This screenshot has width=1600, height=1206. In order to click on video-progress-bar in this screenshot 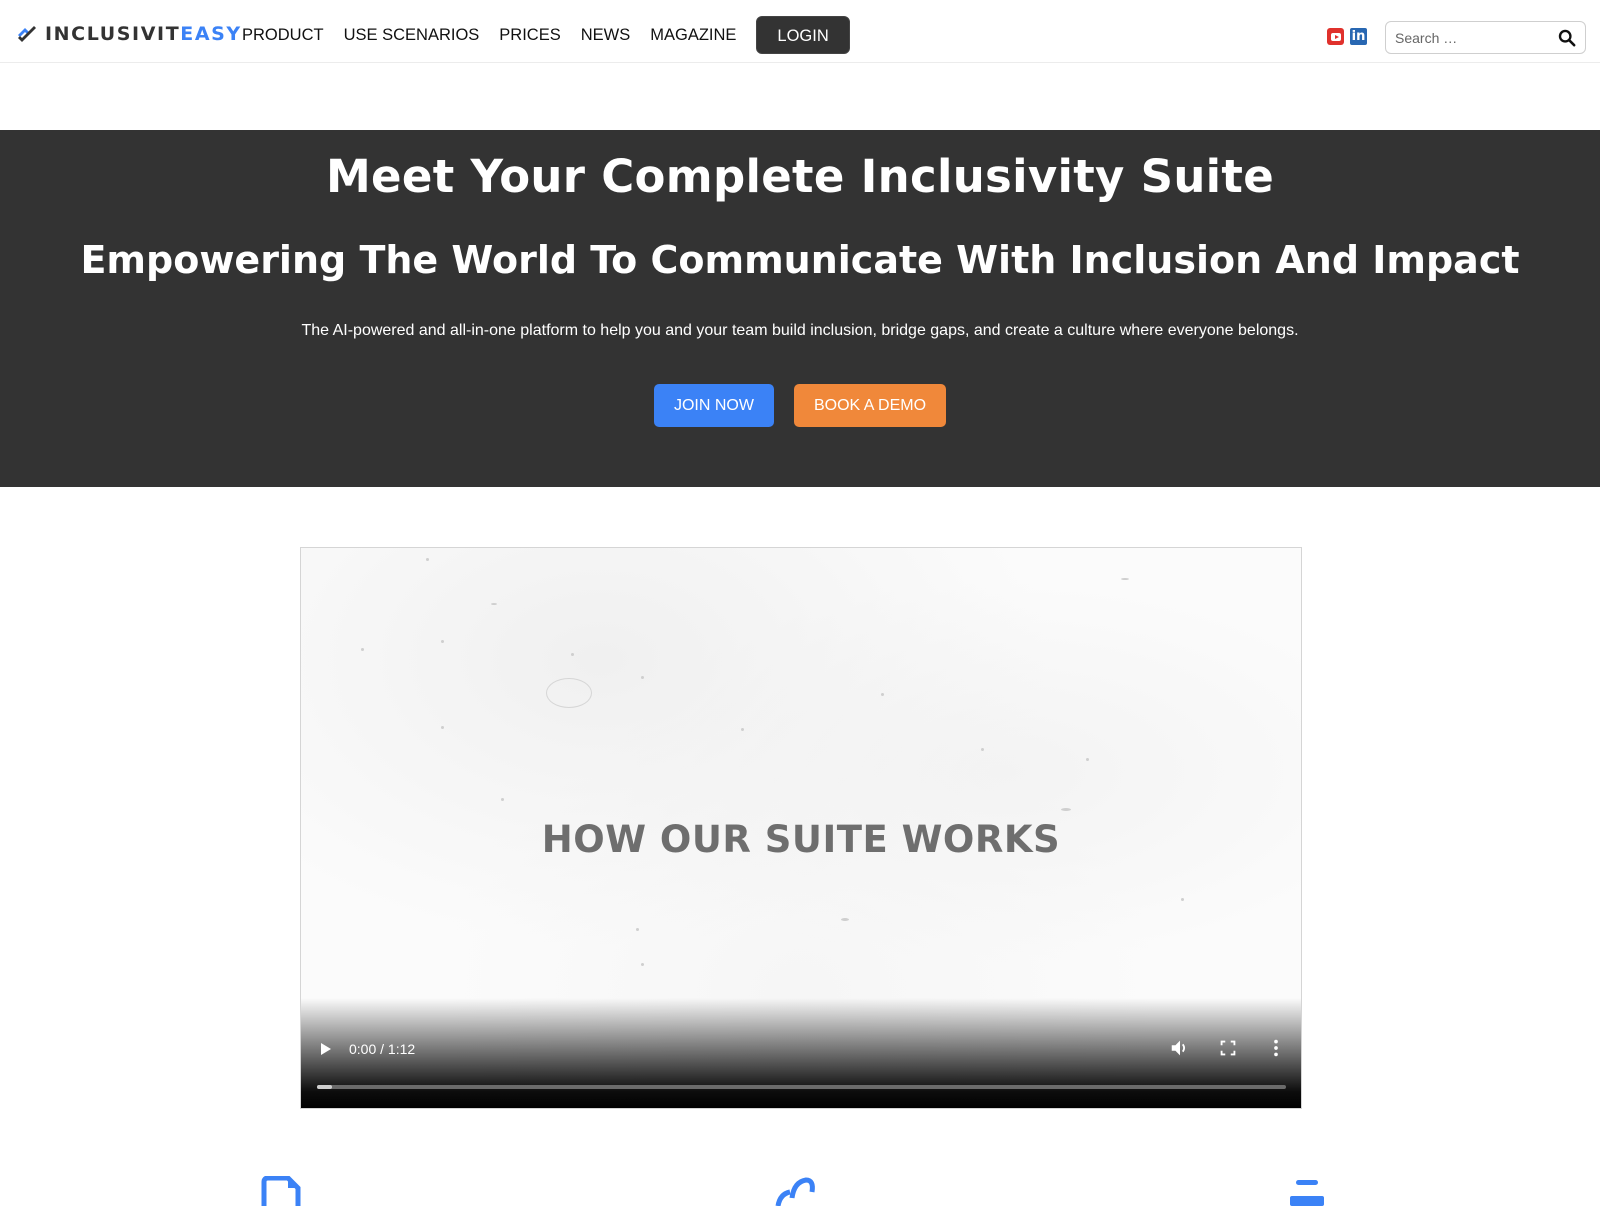, I will do `click(801, 1087)`.